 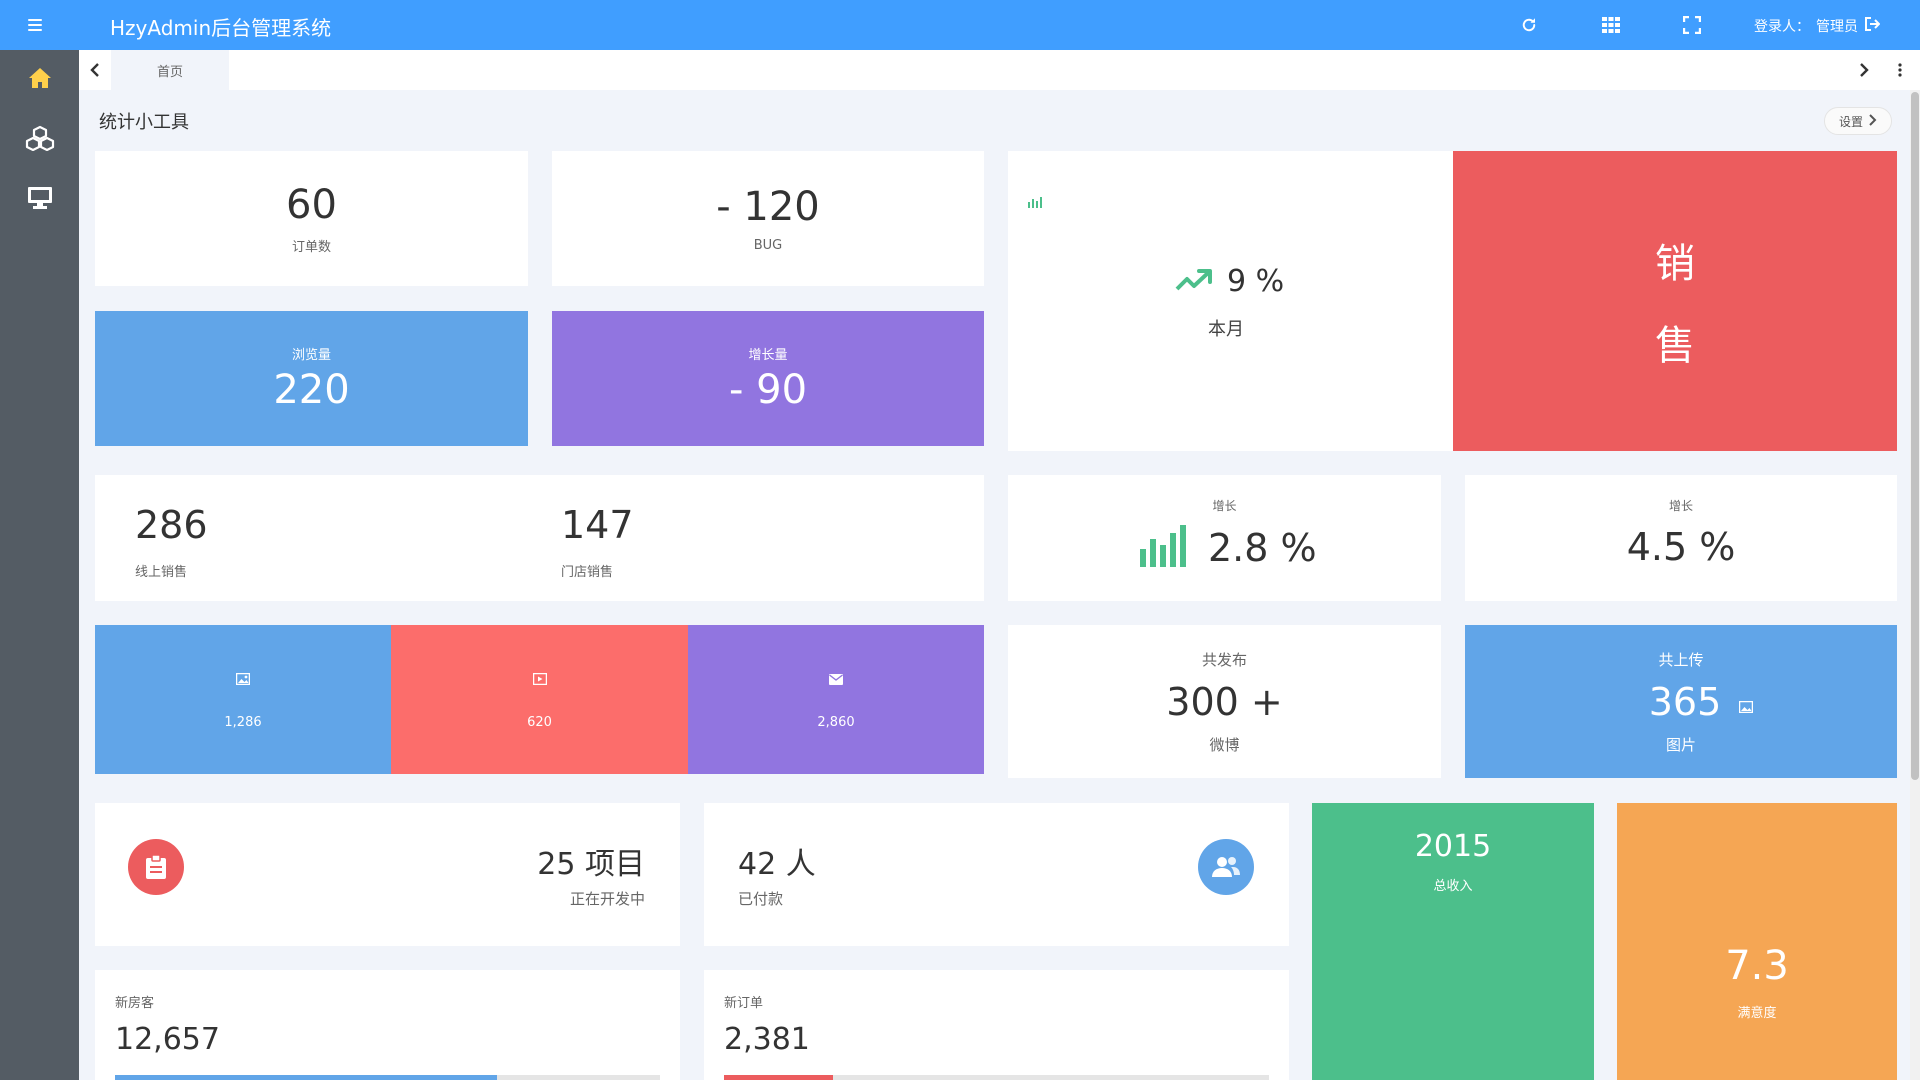 What do you see at coordinates (587, 572) in the screenshot?
I see `store-sales-label: 门店销售` at bounding box center [587, 572].